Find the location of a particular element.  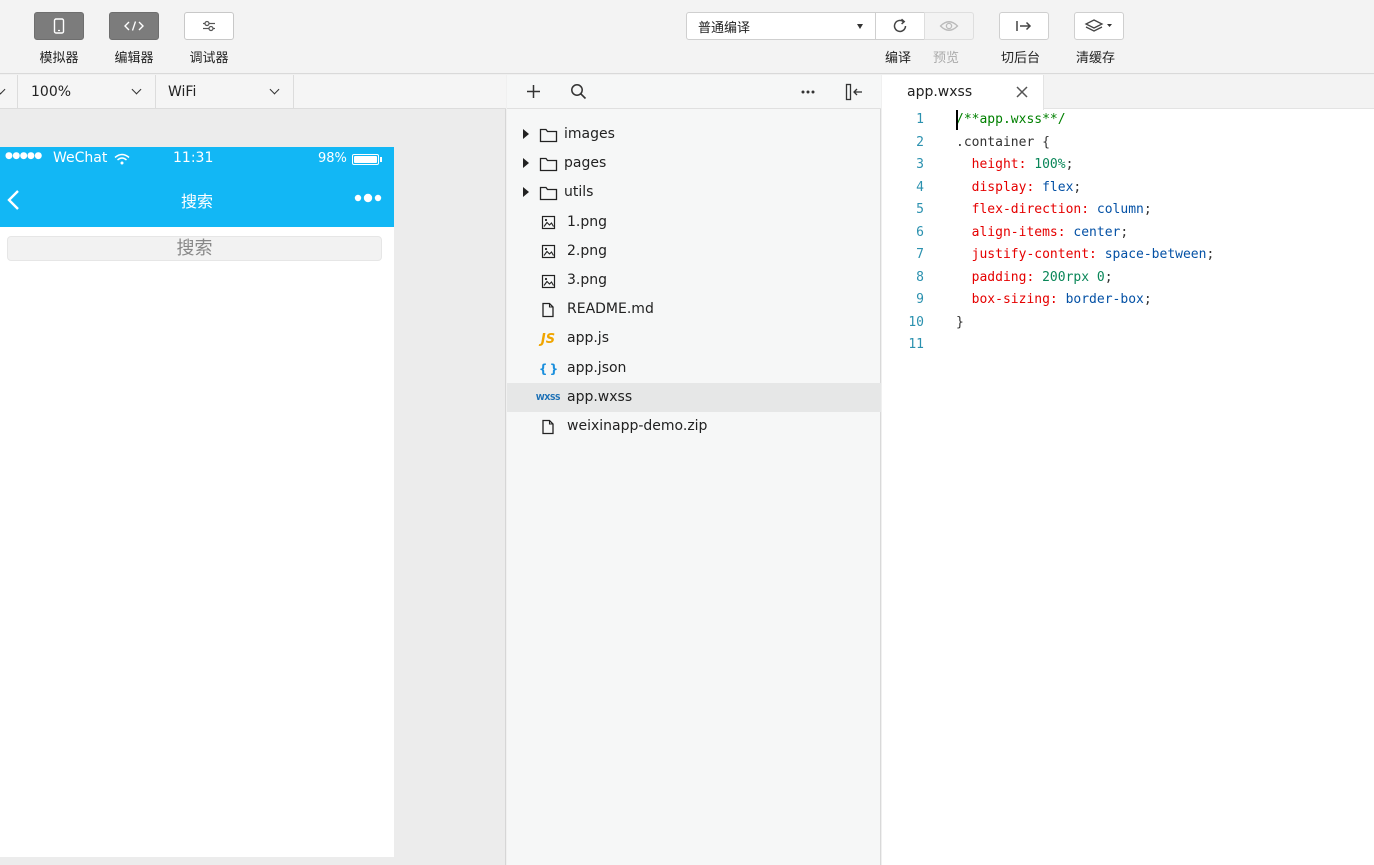

editor-label: 编辑器 is located at coordinates (134, 58).